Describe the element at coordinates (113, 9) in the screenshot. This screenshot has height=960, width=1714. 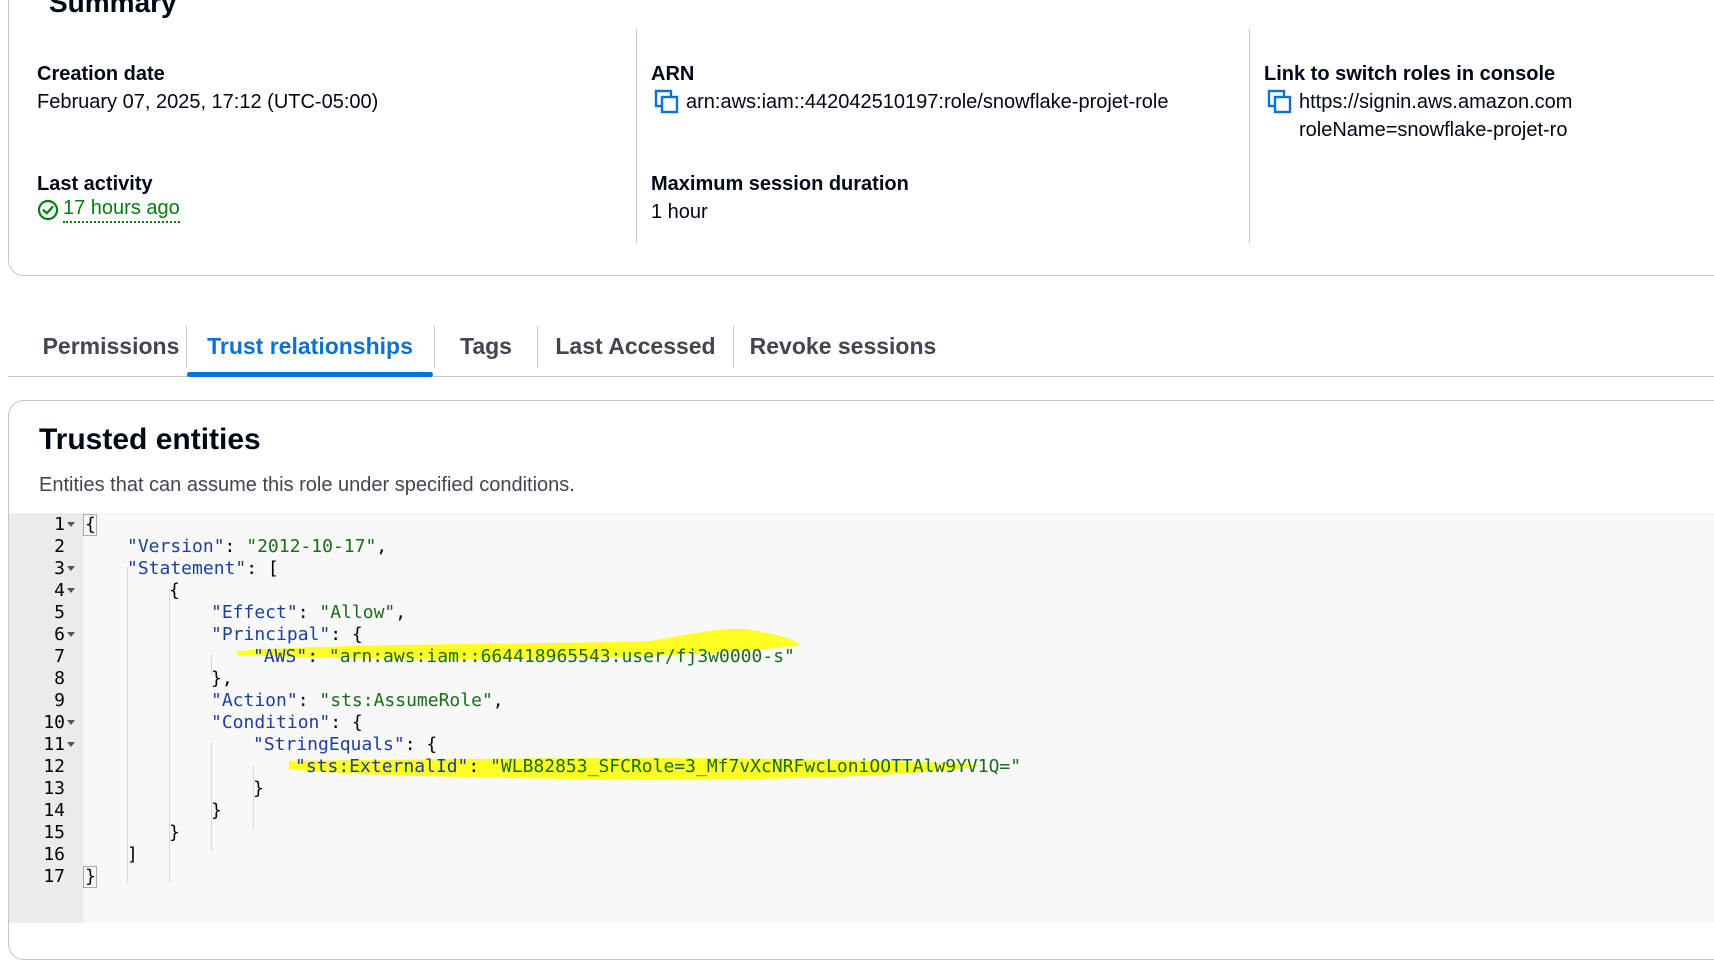
I see `summary-title: Summary` at that location.